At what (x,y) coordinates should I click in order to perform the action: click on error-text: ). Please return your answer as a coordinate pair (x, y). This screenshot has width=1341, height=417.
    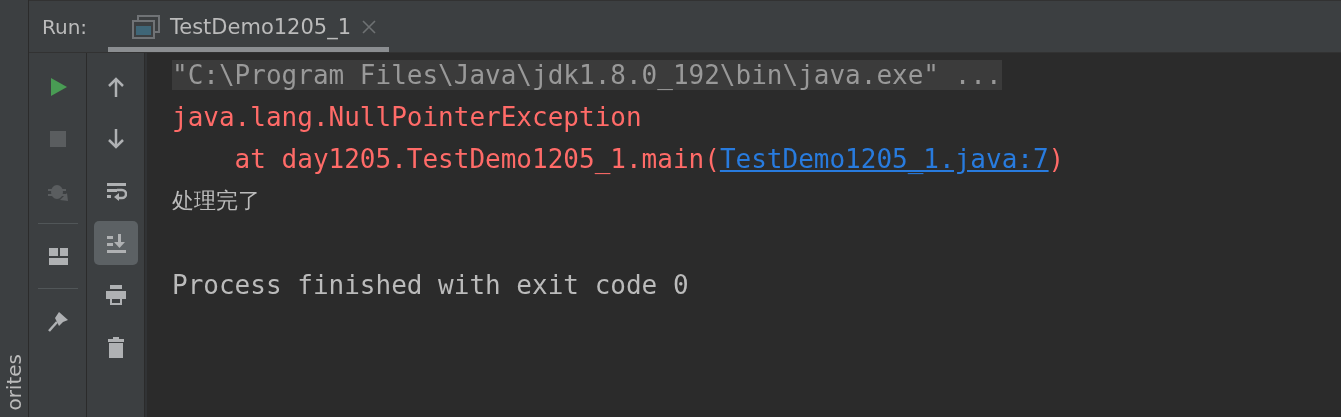
    Looking at the image, I should click on (1056, 159).